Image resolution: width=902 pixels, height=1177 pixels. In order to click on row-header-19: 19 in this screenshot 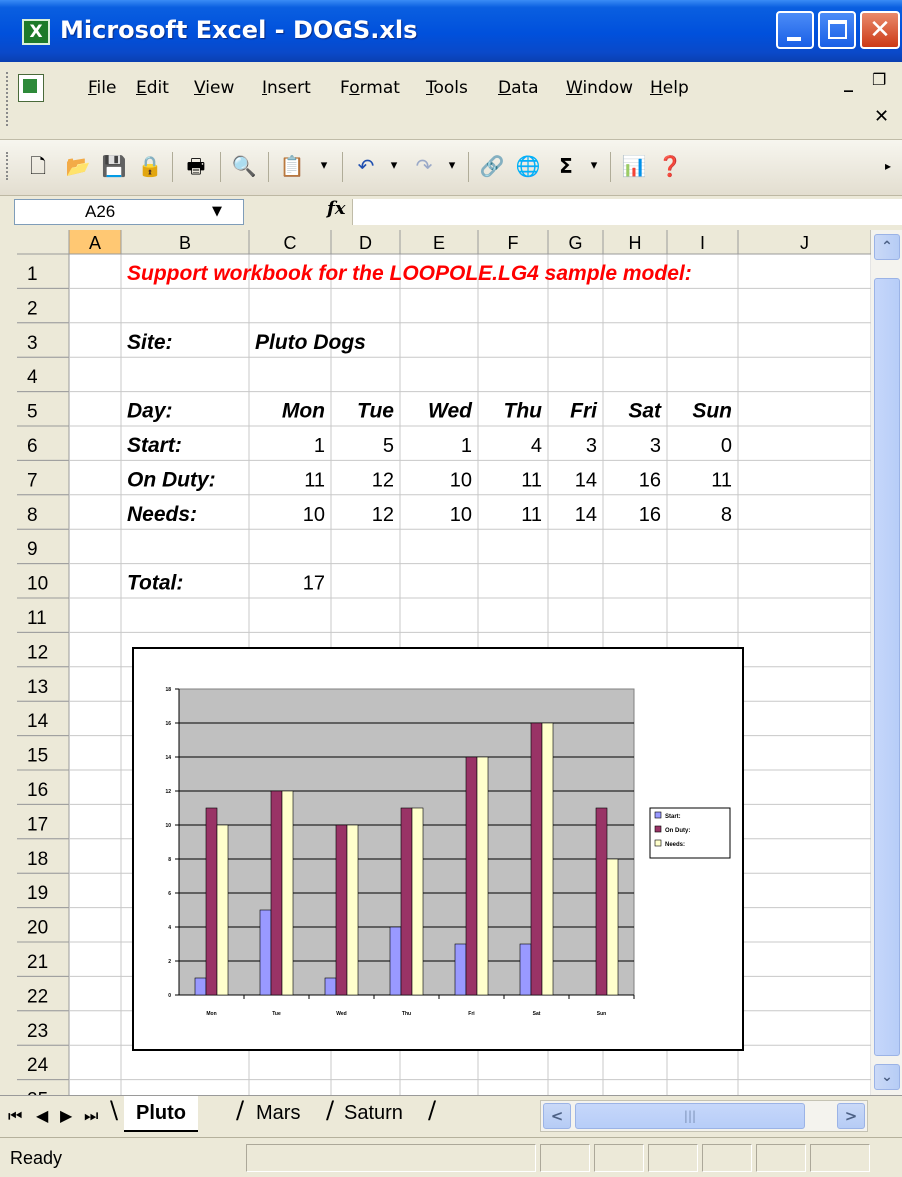, I will do `click(37, 893)`.